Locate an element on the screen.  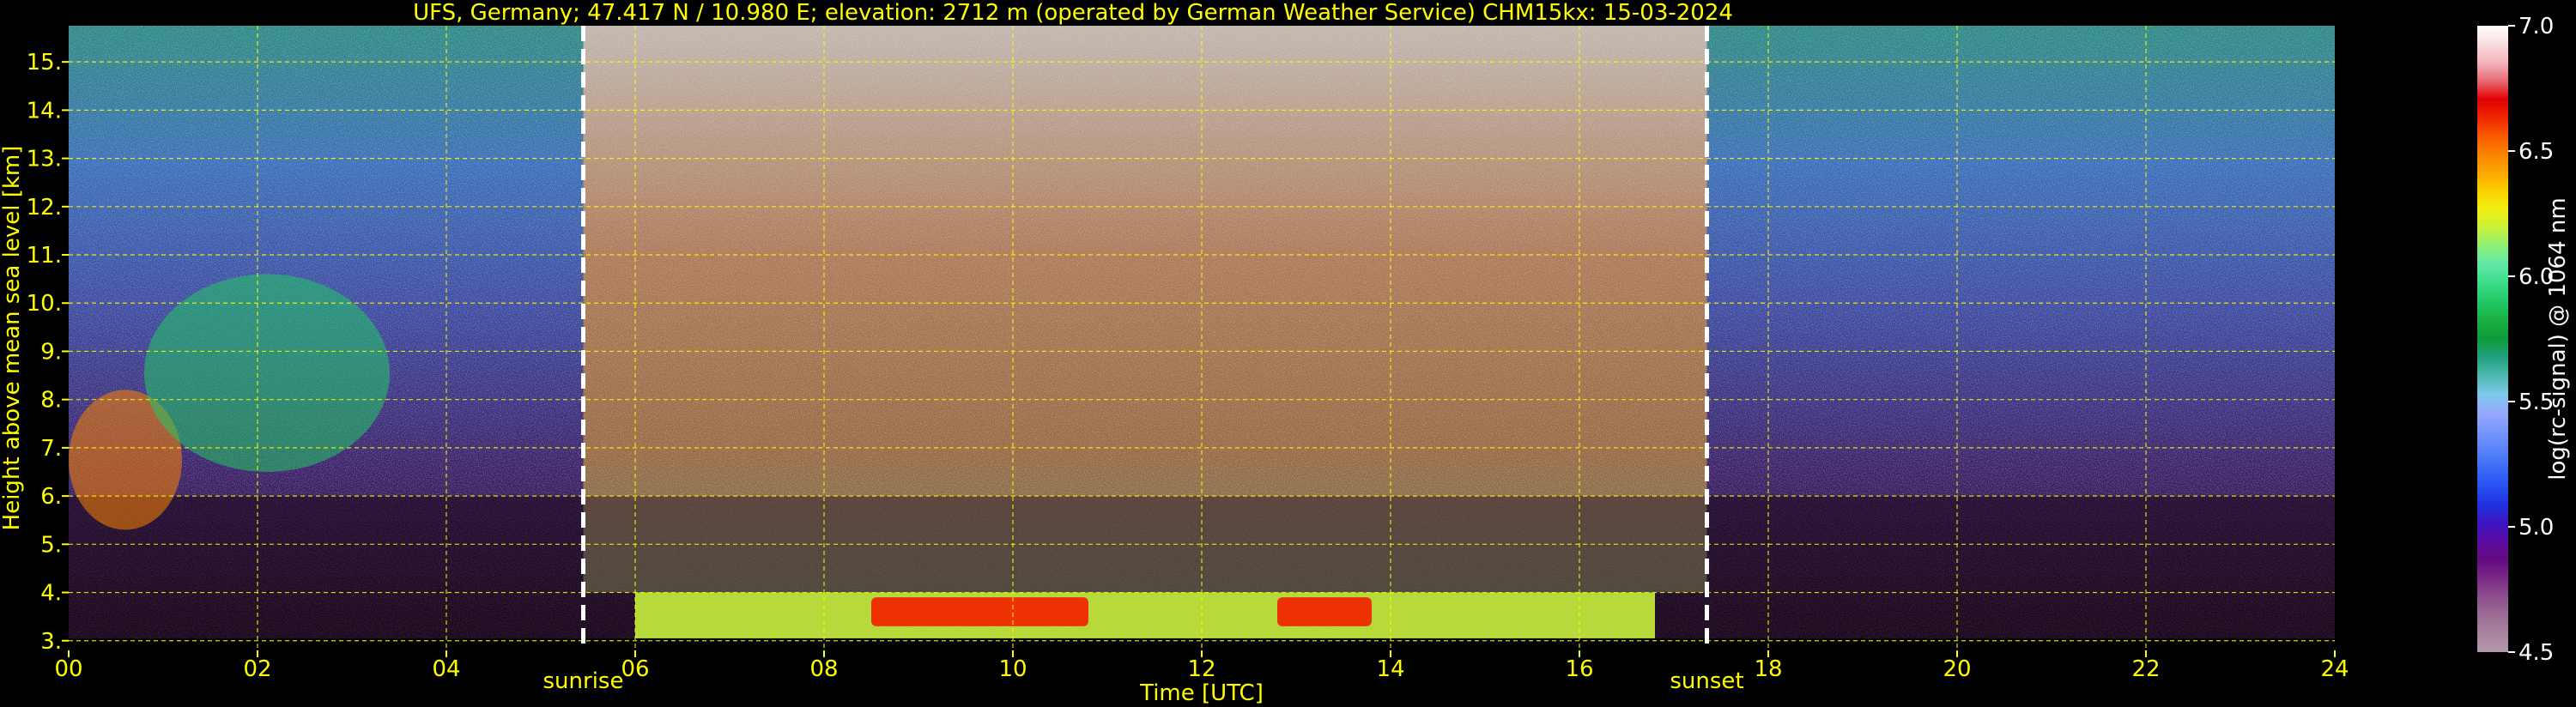
x-tick-label: 06 is located at coordinates (635, 669).